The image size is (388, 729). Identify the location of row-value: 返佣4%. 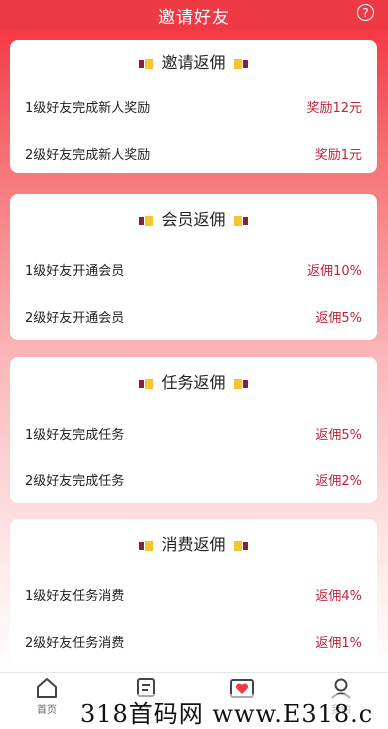
(338, 596).